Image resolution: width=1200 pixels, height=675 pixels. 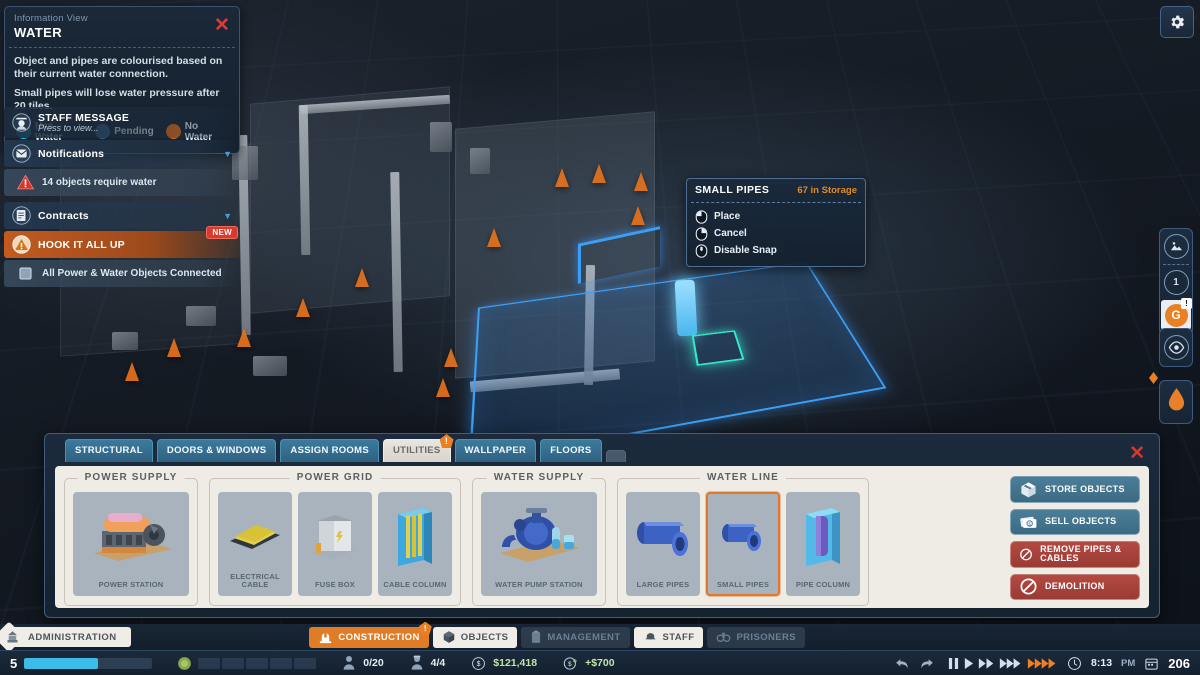 What do you see at coordinates (122, 215) in the screenshot?
I see `contracts-header: Contracts ▼` at bounding box center [122, 215].